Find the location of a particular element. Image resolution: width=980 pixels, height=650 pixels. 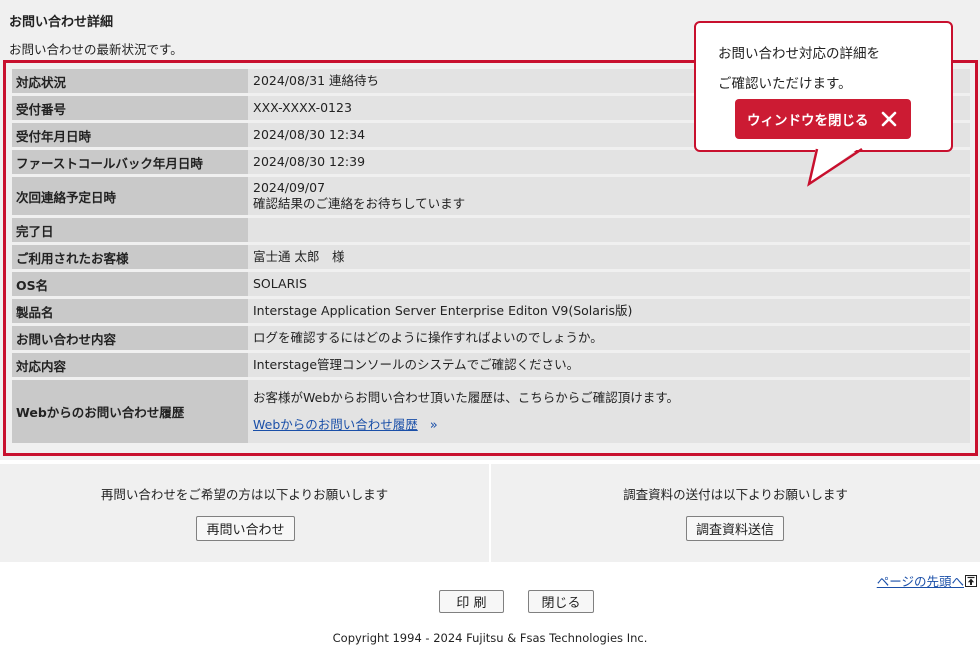

detail-row: お問い合わせ内容 ログを確認するにはどのように操作すればよいのでしょうか。 is located at coordinates (491, 338).